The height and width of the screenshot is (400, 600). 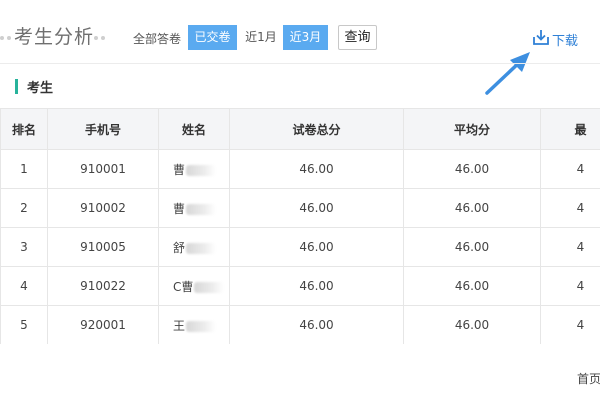 What do you see at coordinates (588, 378) in the screenshot?
I see `pagination-first-page-link: 首页` at bounding box center [588, 378].